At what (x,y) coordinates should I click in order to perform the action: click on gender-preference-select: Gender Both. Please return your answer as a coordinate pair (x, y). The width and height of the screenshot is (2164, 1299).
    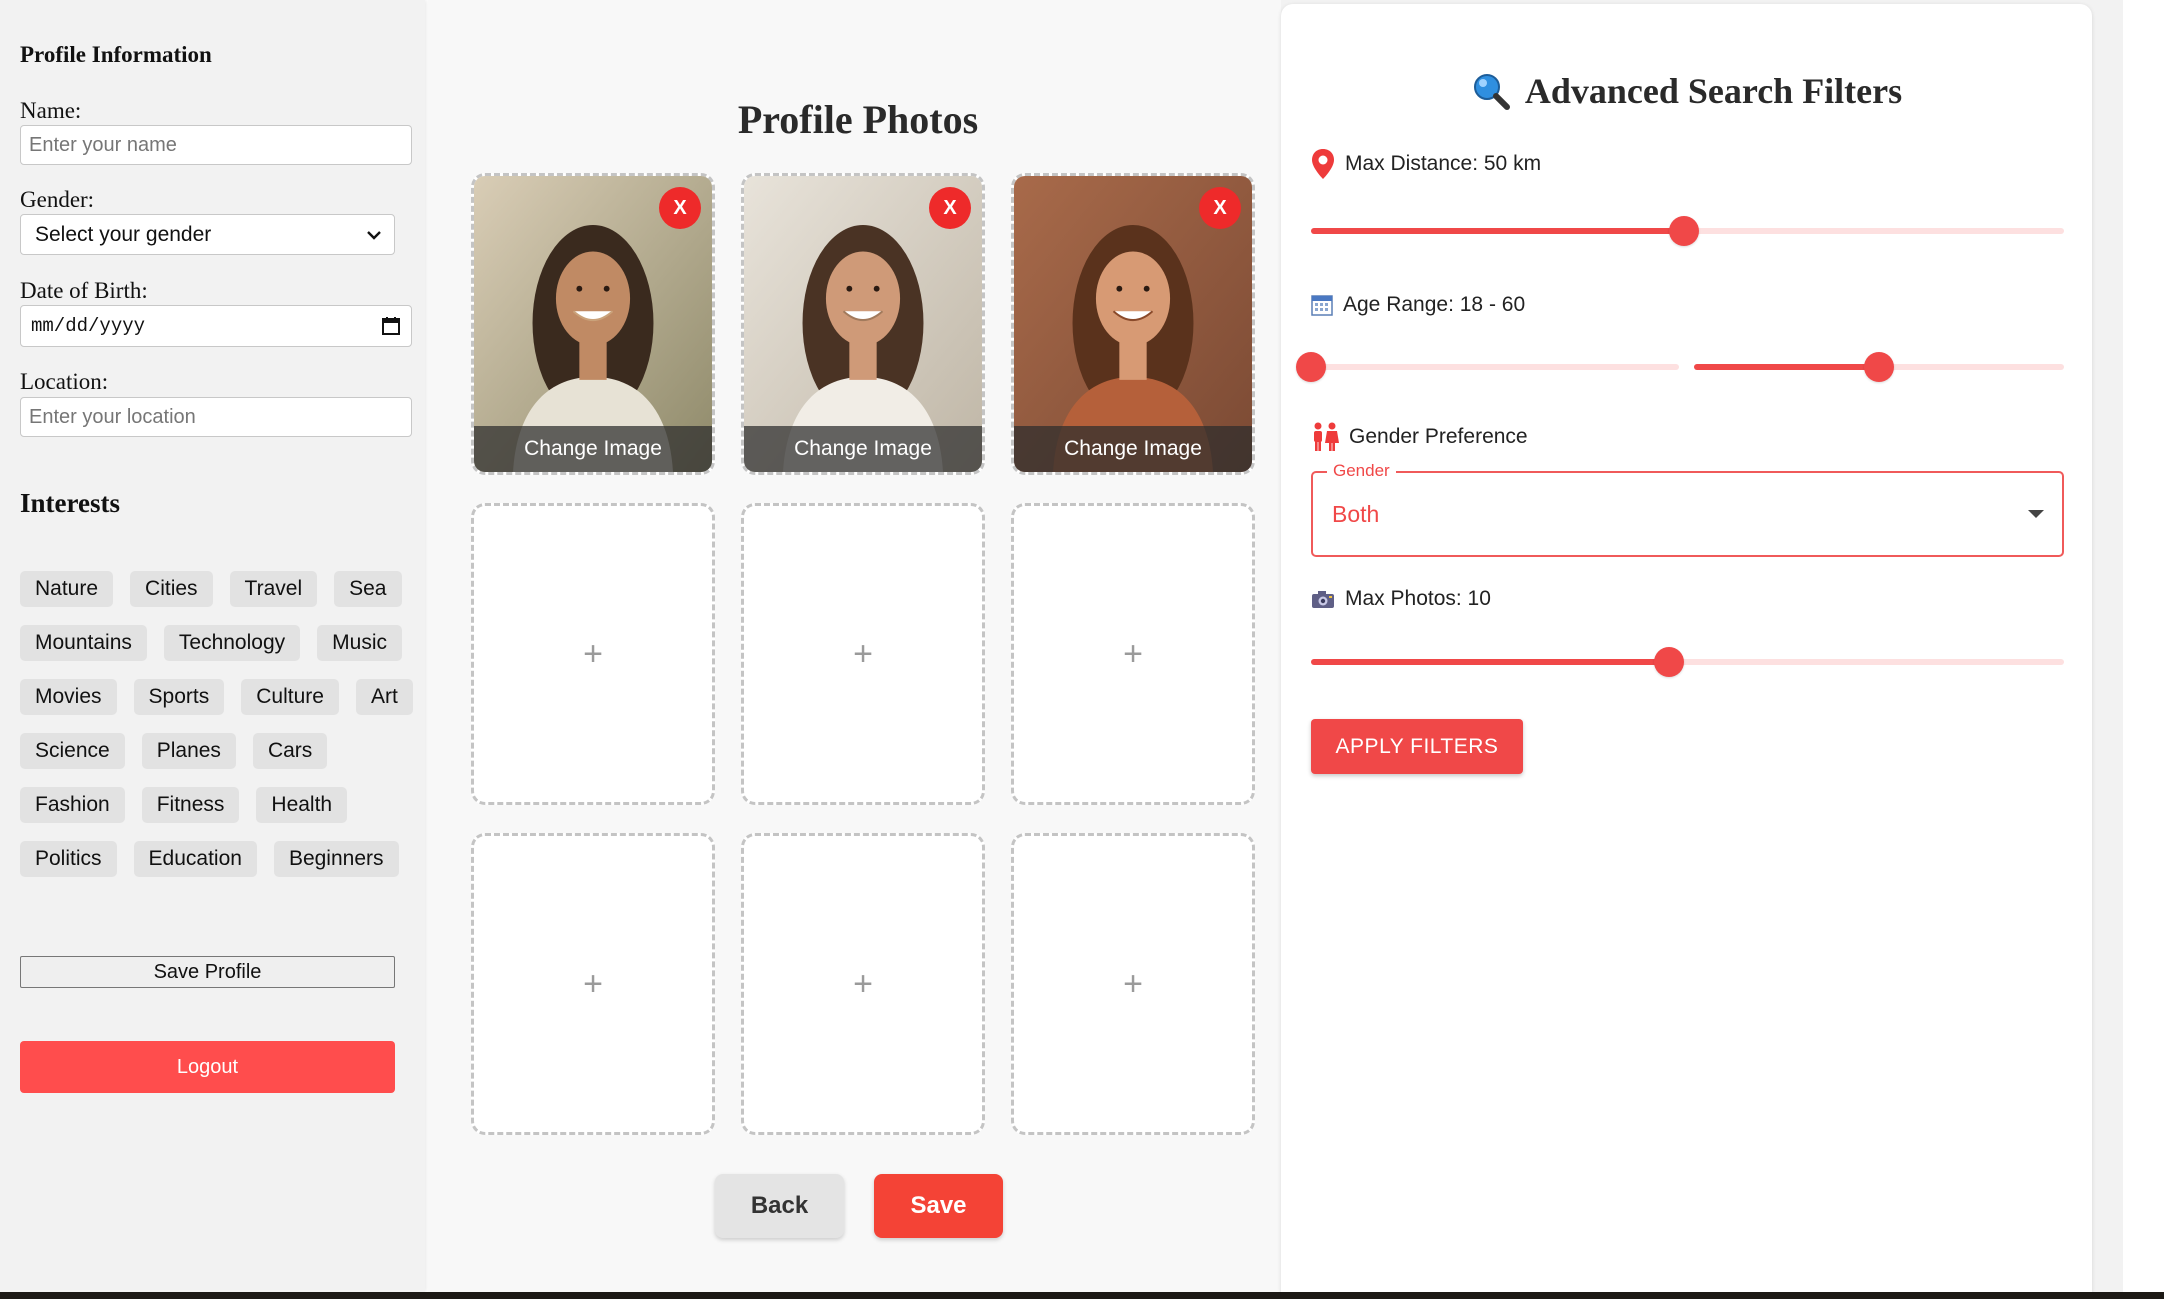
    Looking at the image, I should click on (1687, 509).